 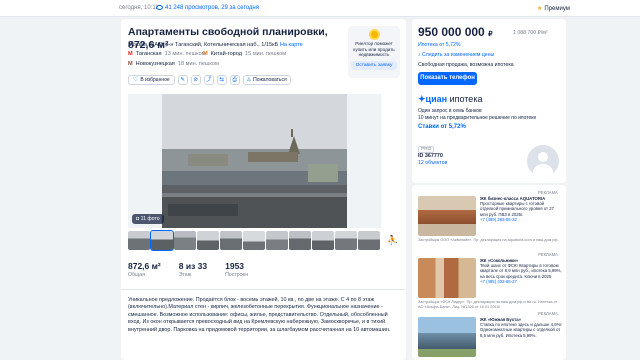 I want to click on metro-station: Новокузнецкая, so click(x=155, y=64).